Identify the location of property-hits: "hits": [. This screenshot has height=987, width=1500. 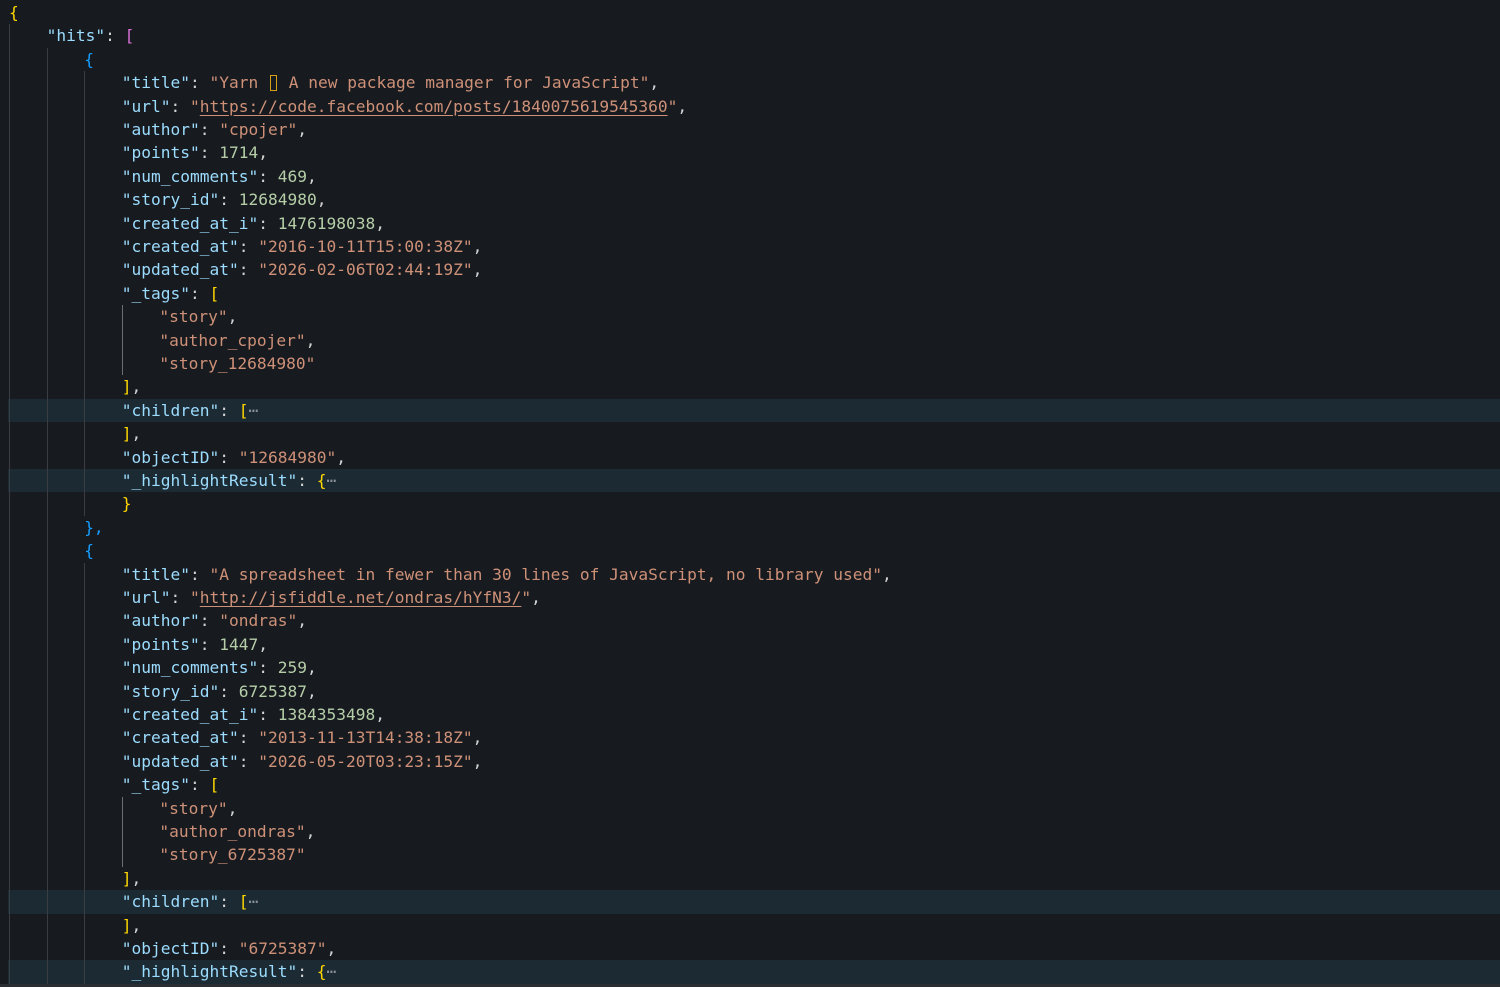
(750, 36).